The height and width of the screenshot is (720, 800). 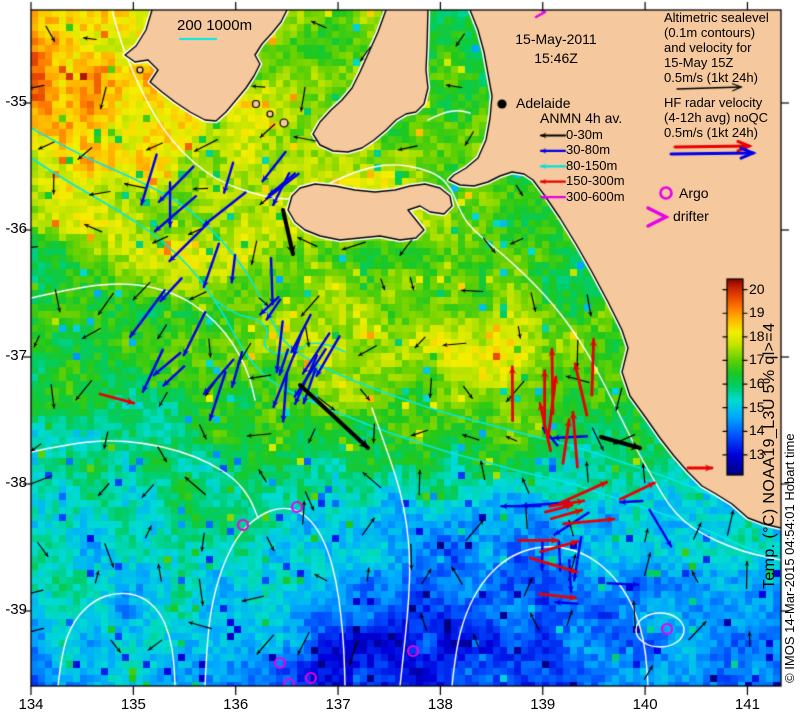 What do you see at coordinates (16, 609) in the screenshot?
I see `y-tick-label: -39` at bounding box center [16, 609].